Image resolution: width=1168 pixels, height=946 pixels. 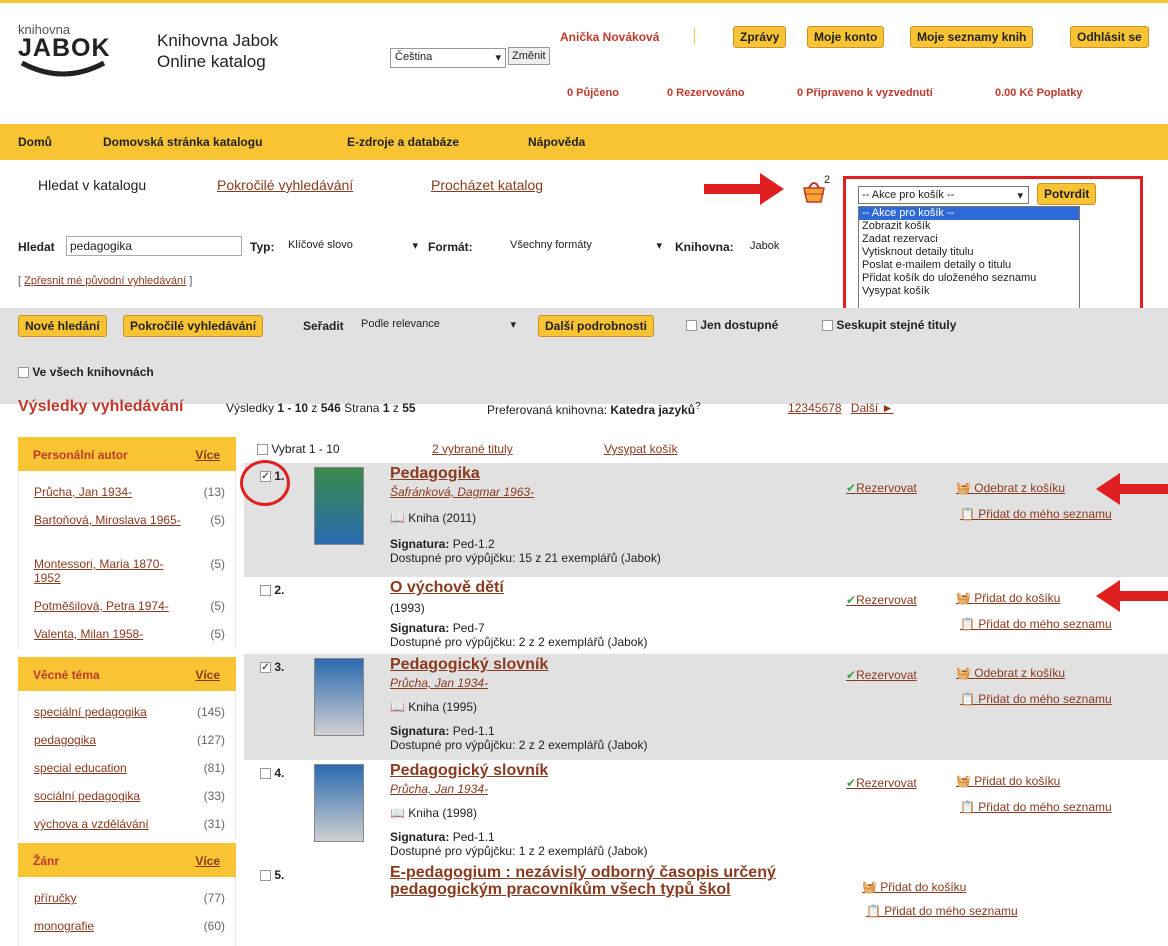 What do you see at coordinates (760, 37) in the screenshot?
I see `messages-button: Zprávy` at bounding box center [760, 37].